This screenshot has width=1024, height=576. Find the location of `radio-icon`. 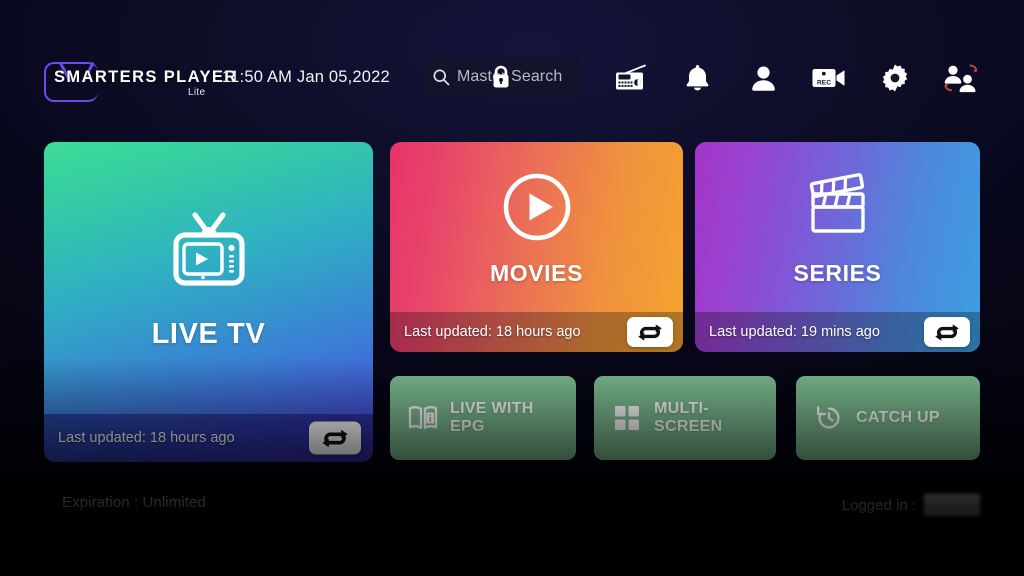

radio-icon is located at coordinates (631, 78).